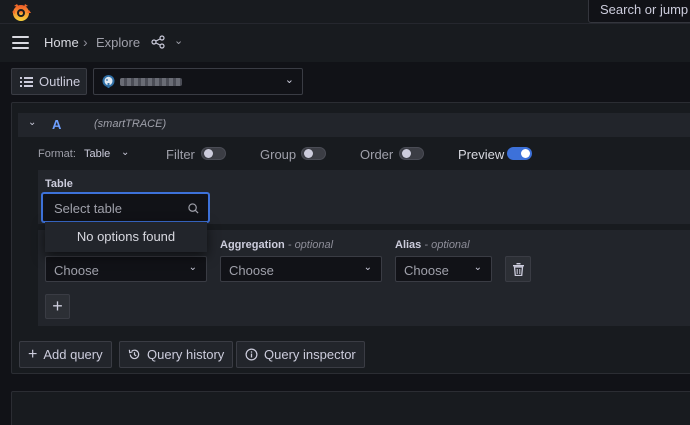 The width and height of the screenshot is (690, 425). I want to click on query-datasource-tag: (smartTRACE), so click(130, 124).